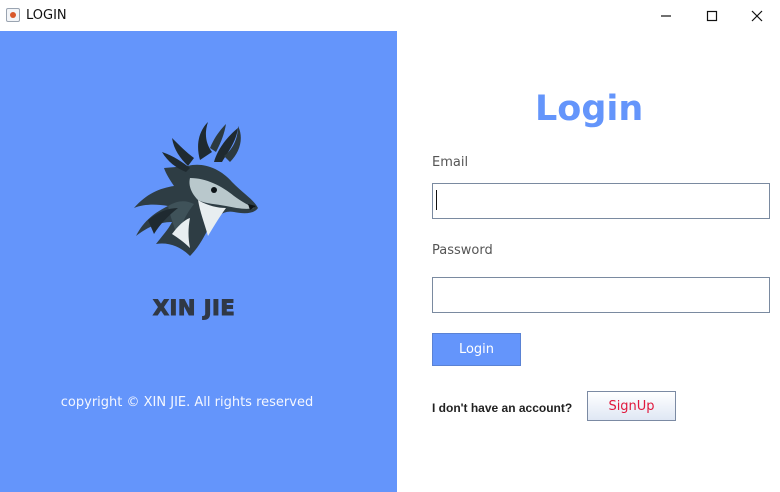 The image size is (780, 492). I want to click on password-field, so click(601, 295).